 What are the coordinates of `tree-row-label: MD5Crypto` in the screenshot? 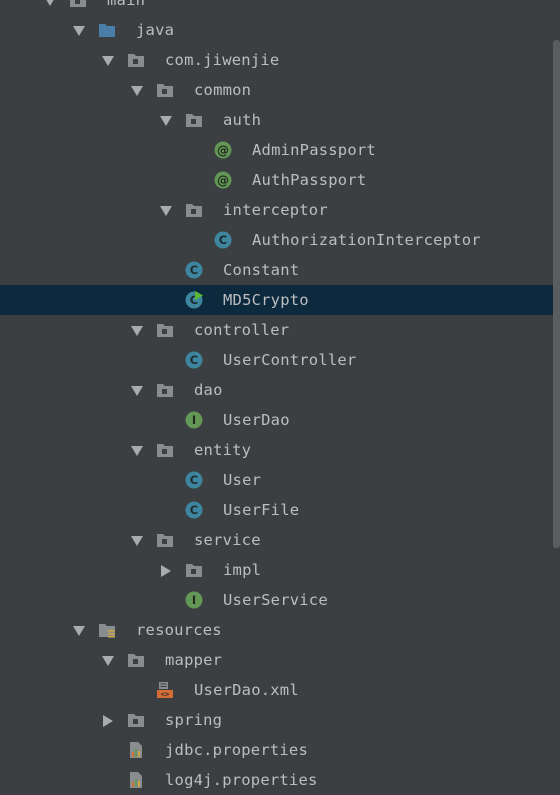 It's located at (266, 300).